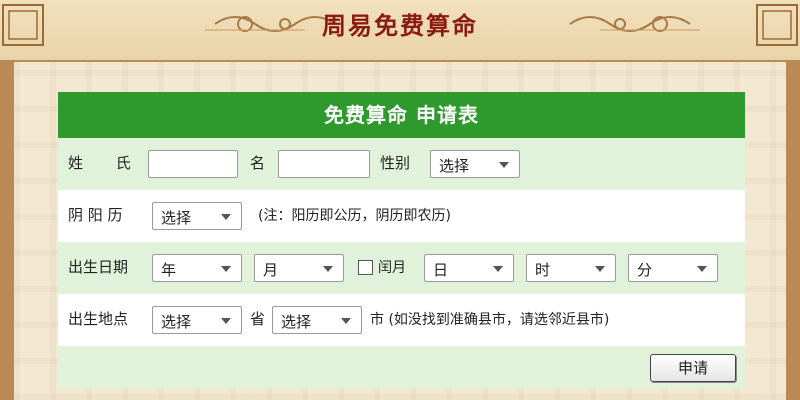 The width and height of the screenshot is (800, 400). I want to click on birth-place-row: 出生地点 选择 省 选择 市 (如没找到准确县市，请选邻近县市), so click(401, 320).